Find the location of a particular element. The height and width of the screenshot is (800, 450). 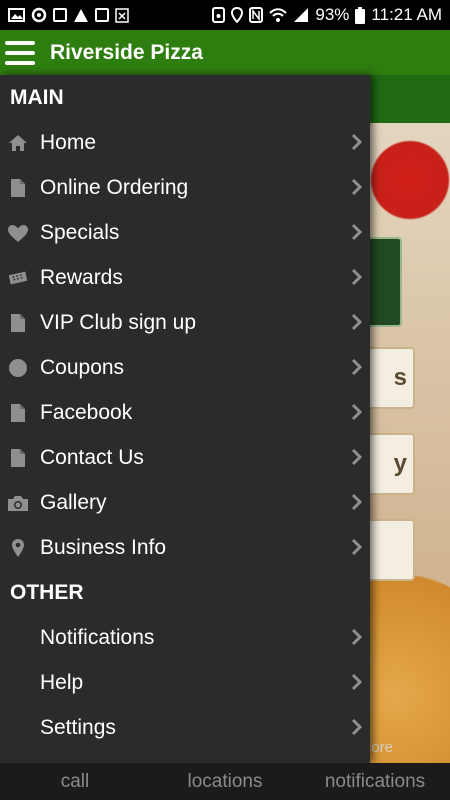

signal-icon is located at coordinates (301, 15).